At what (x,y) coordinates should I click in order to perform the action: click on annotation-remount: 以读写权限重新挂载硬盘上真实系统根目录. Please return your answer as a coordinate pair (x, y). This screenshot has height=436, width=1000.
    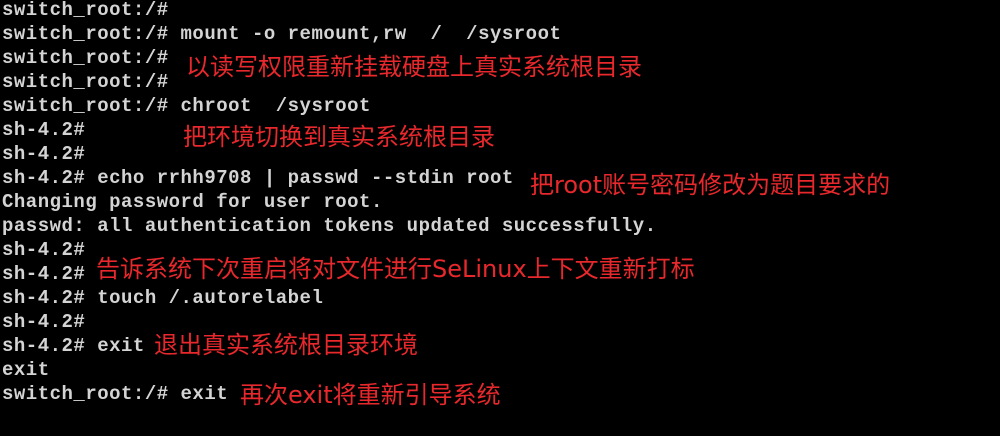
    Looking at the image, I should click on (414, 67).